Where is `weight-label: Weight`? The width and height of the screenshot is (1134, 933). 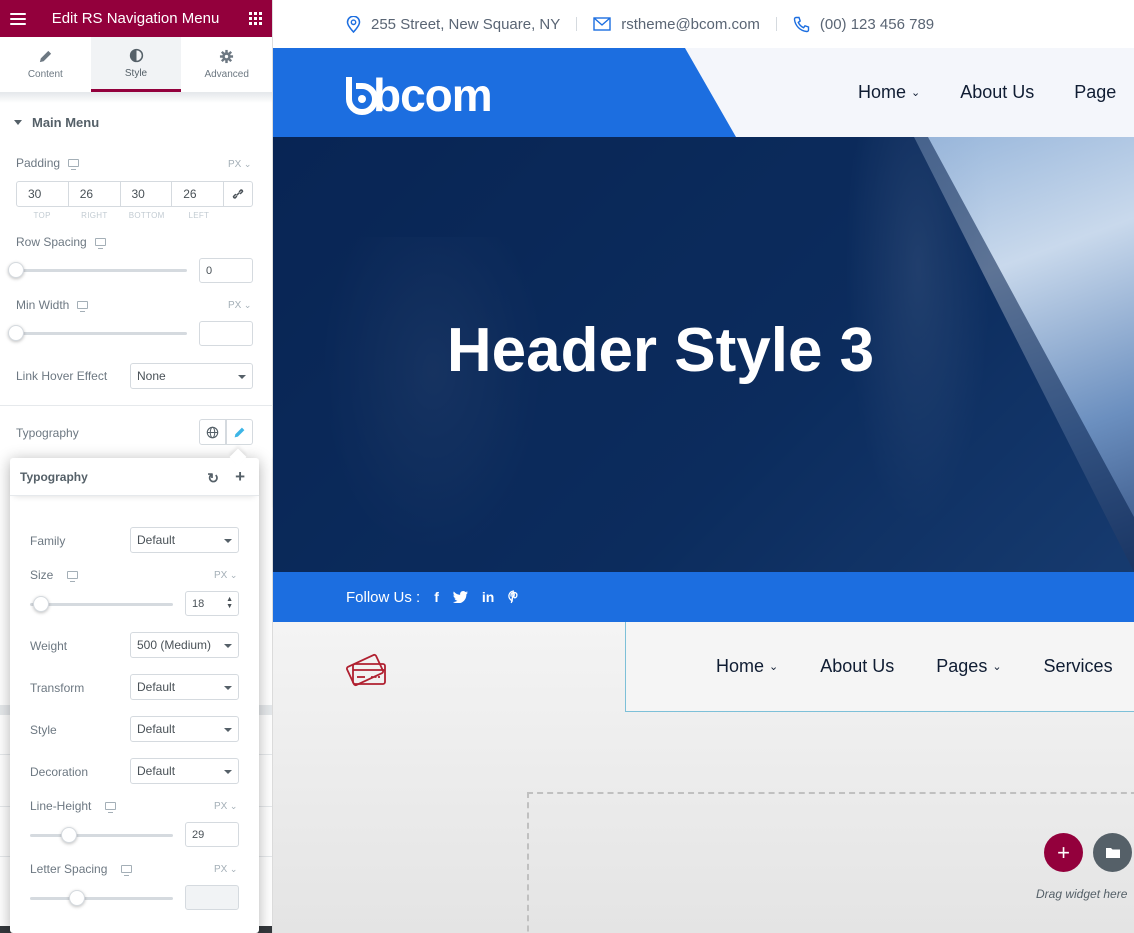 weight-label: Weight is located at coordinates (49, 646).